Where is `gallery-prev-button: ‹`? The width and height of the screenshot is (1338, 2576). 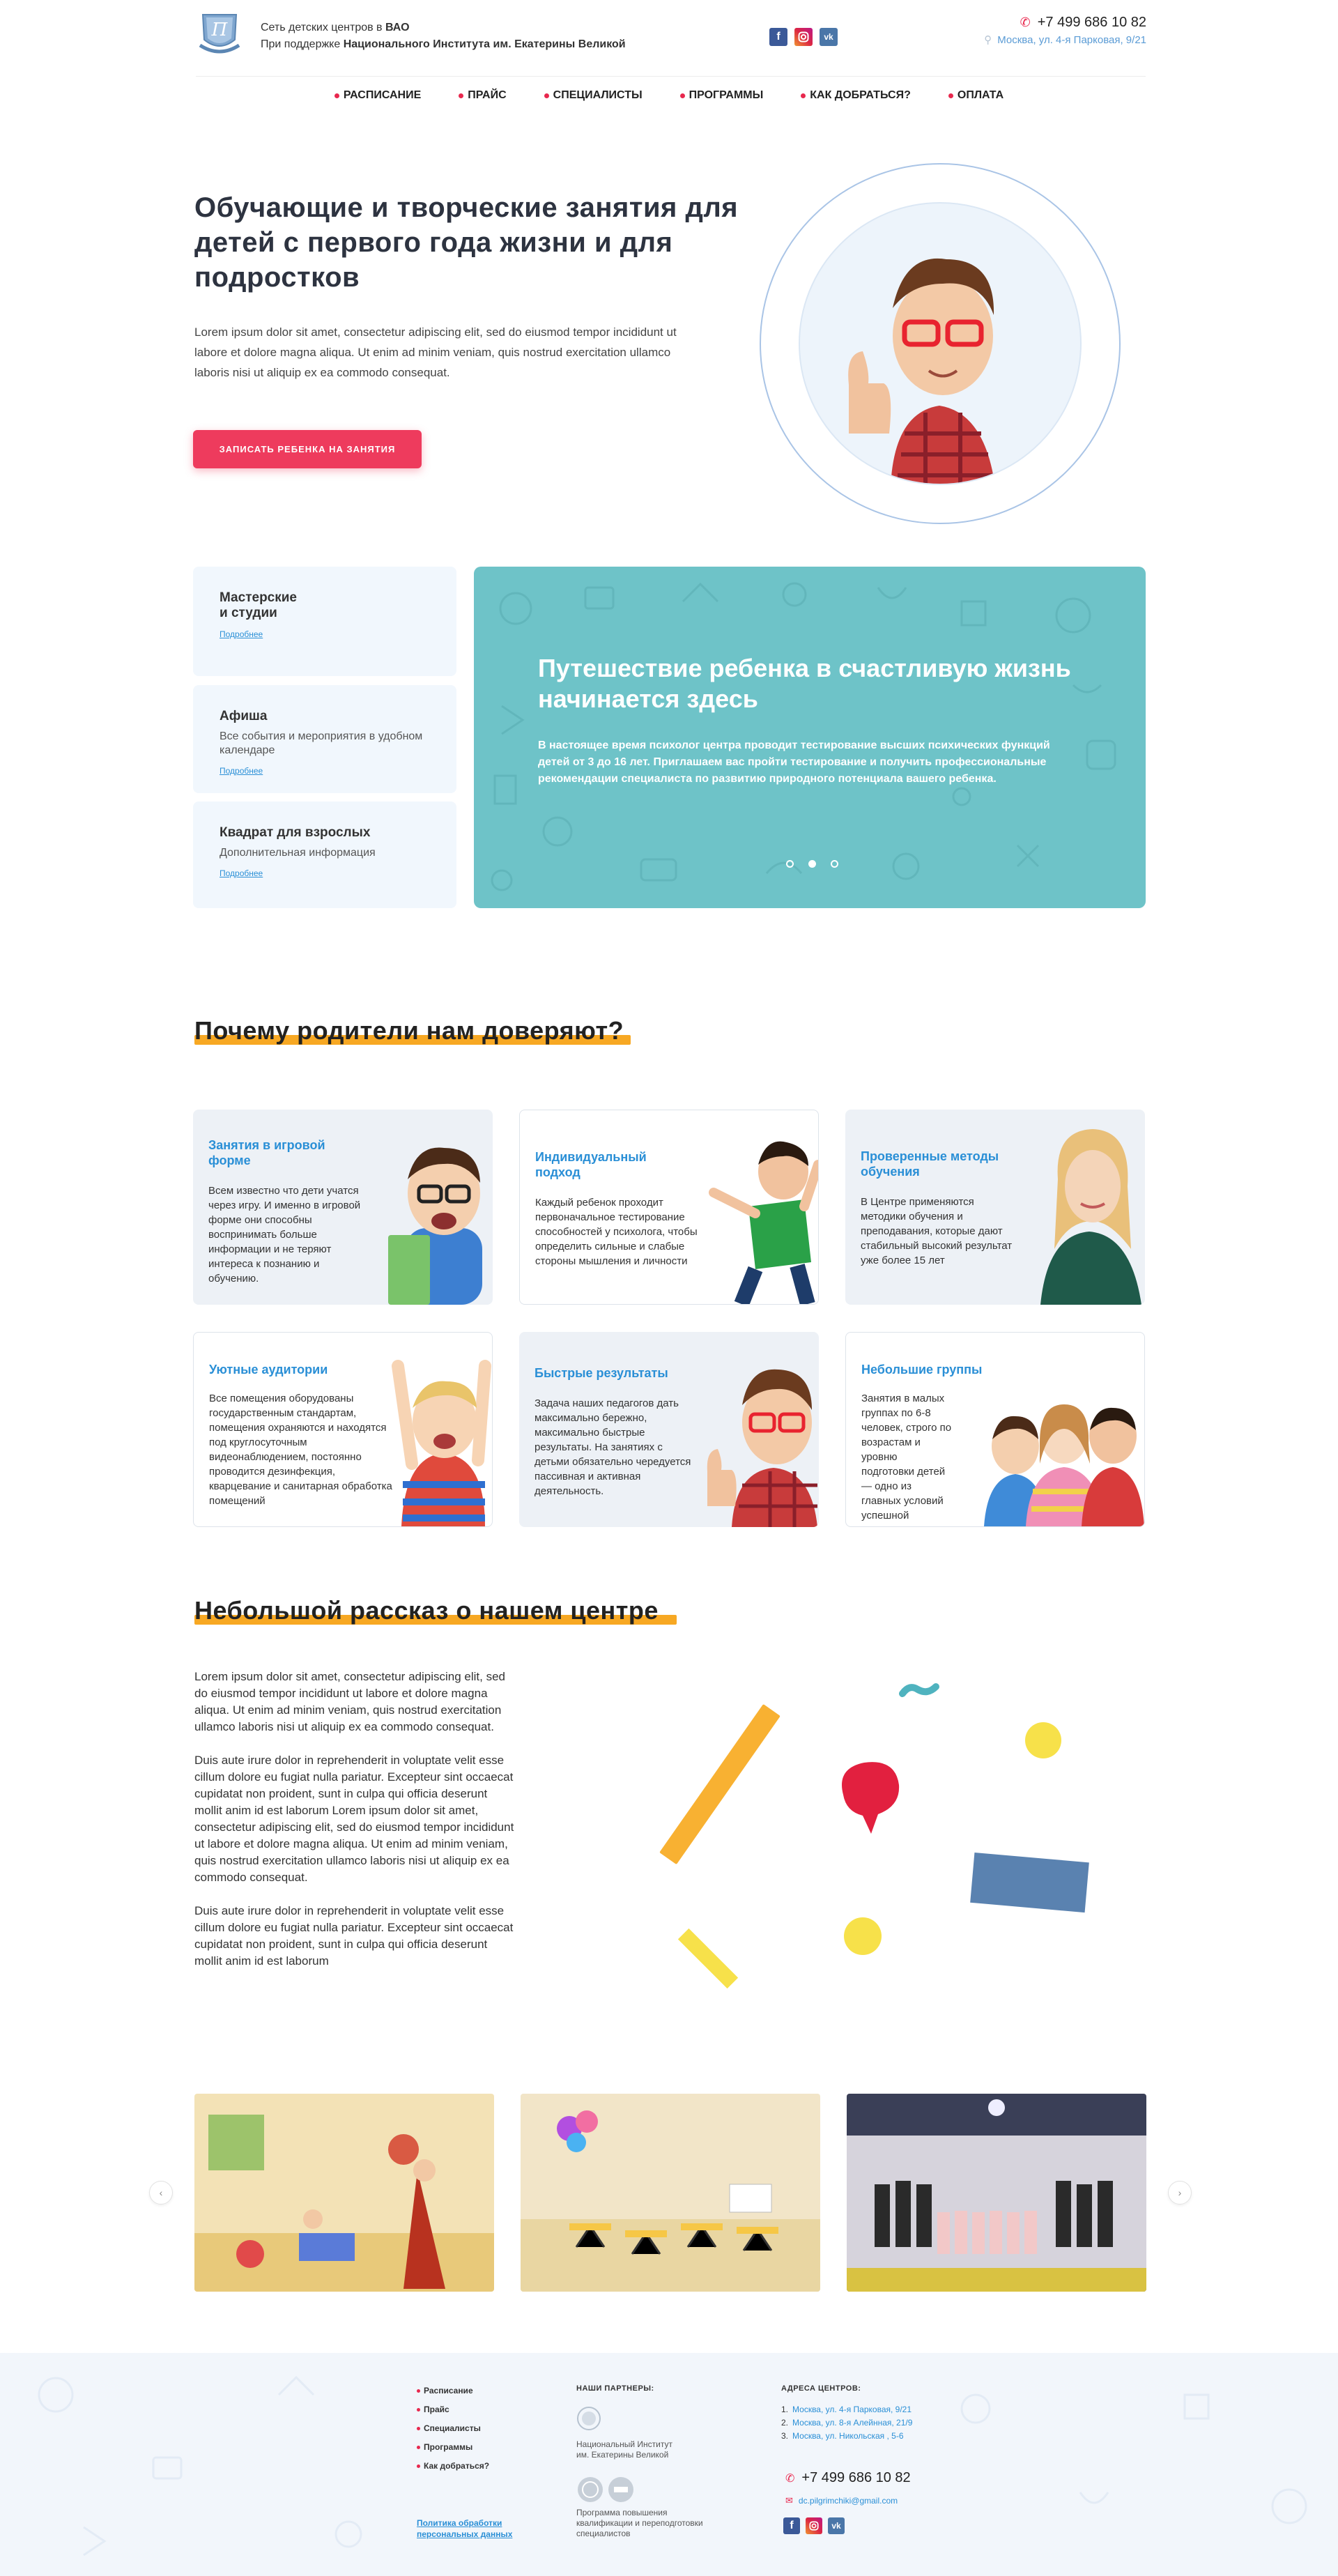 gallery-prev-button: ‹ is located at coordinates (161, 2193).